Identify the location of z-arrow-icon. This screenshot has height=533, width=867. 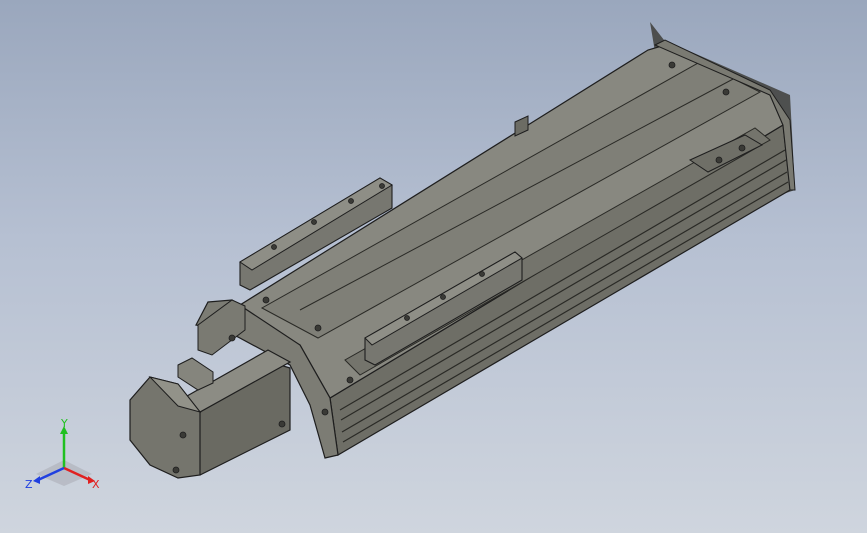
(36, 480).